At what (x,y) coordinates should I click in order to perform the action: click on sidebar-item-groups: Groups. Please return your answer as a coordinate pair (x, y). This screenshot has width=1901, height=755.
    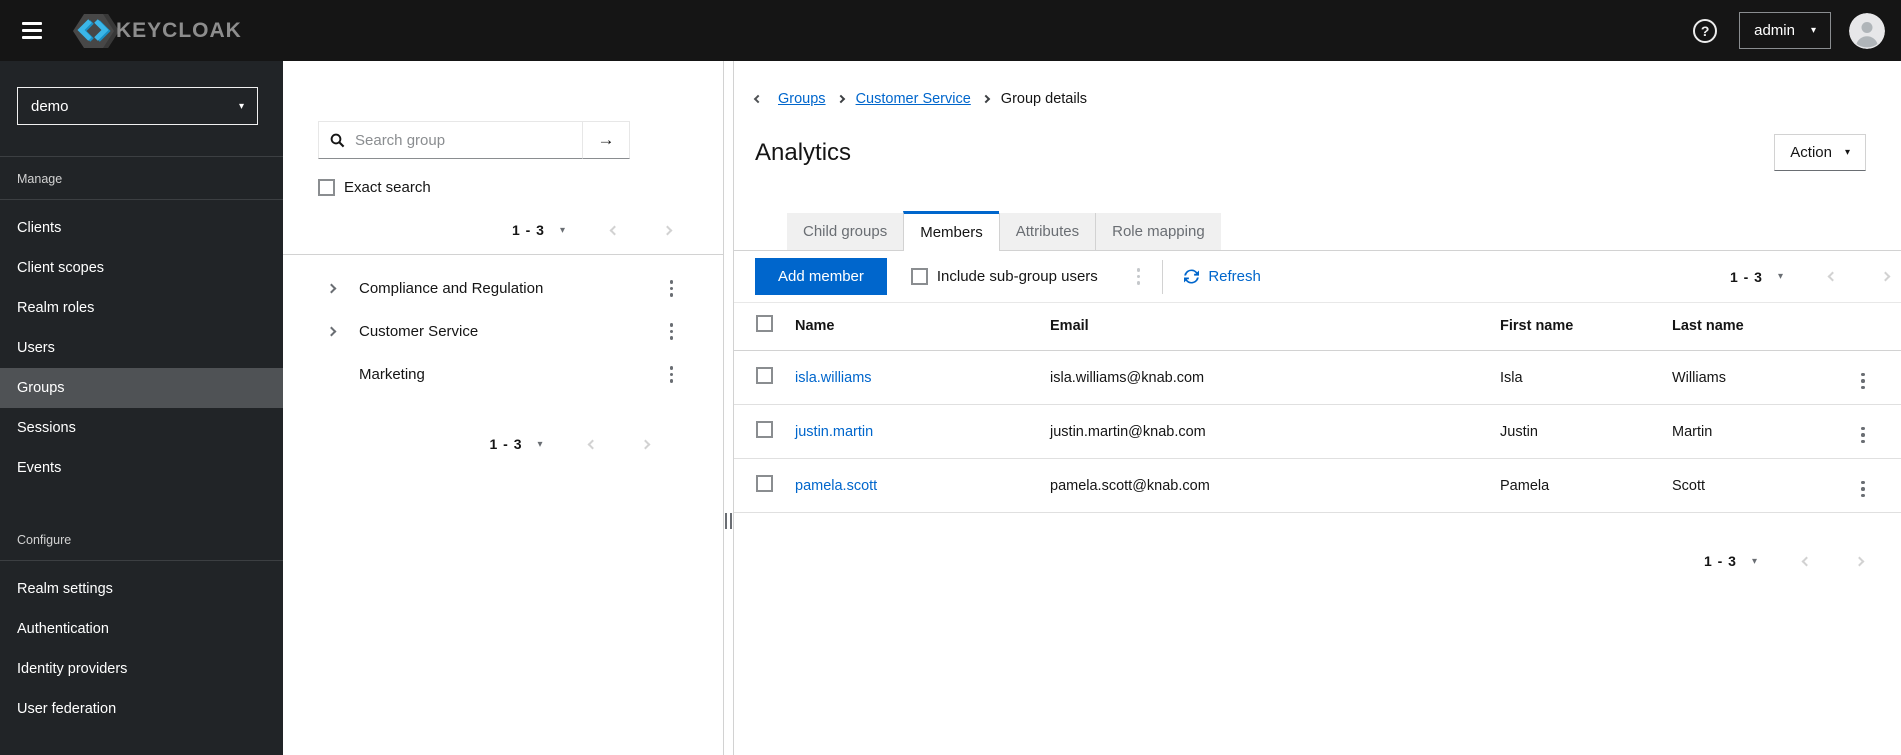
    Looking at the image, I should click on (141, 388).